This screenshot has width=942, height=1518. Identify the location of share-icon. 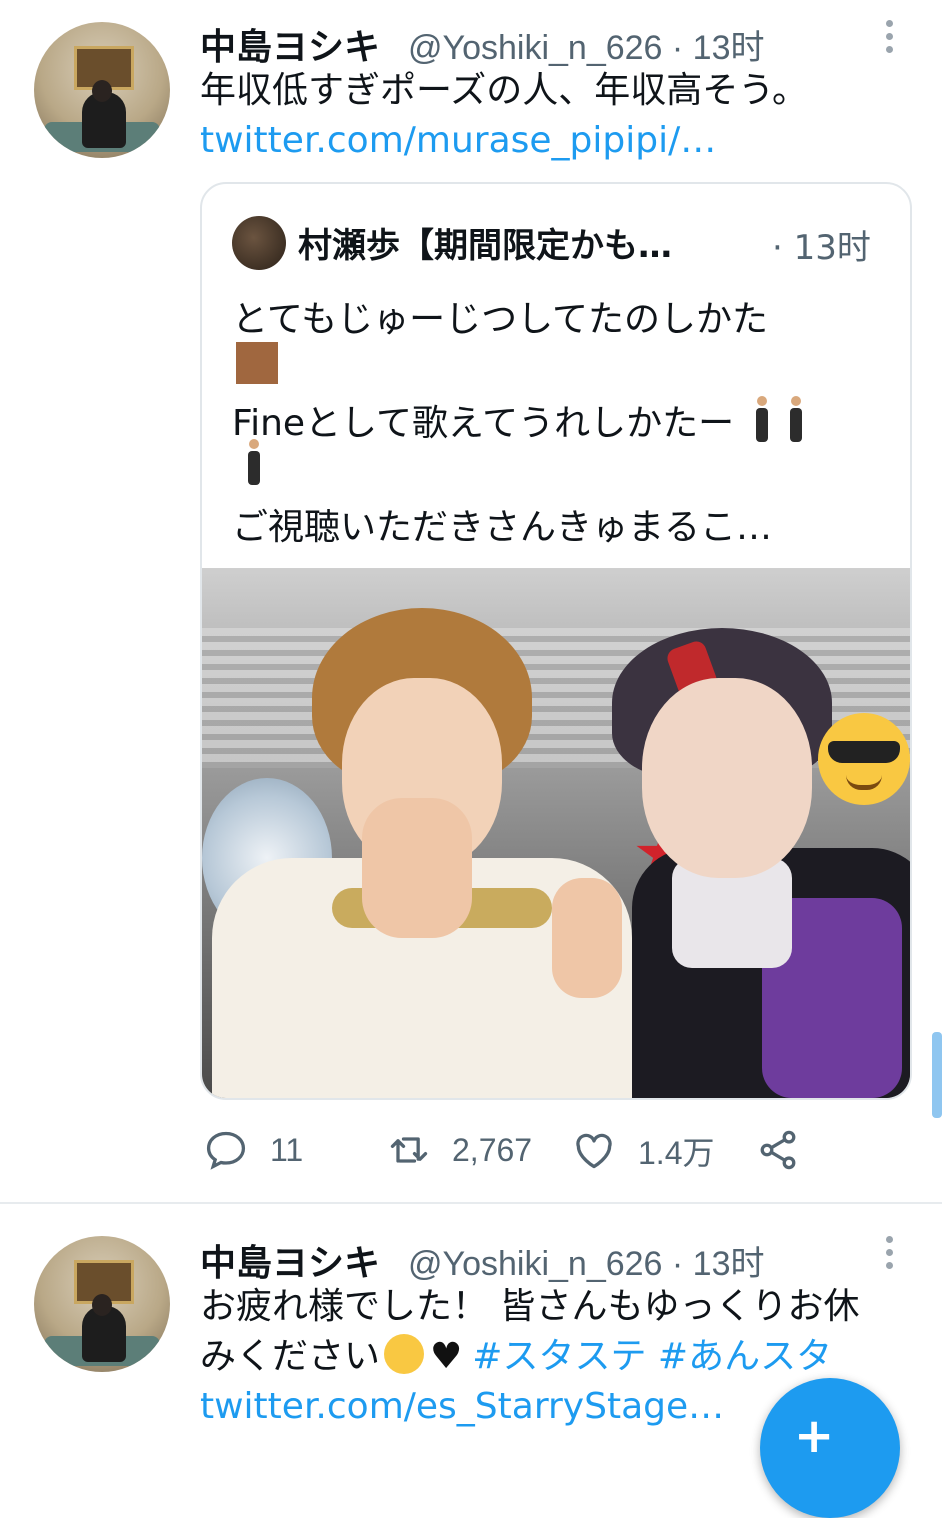
(778, 1150).